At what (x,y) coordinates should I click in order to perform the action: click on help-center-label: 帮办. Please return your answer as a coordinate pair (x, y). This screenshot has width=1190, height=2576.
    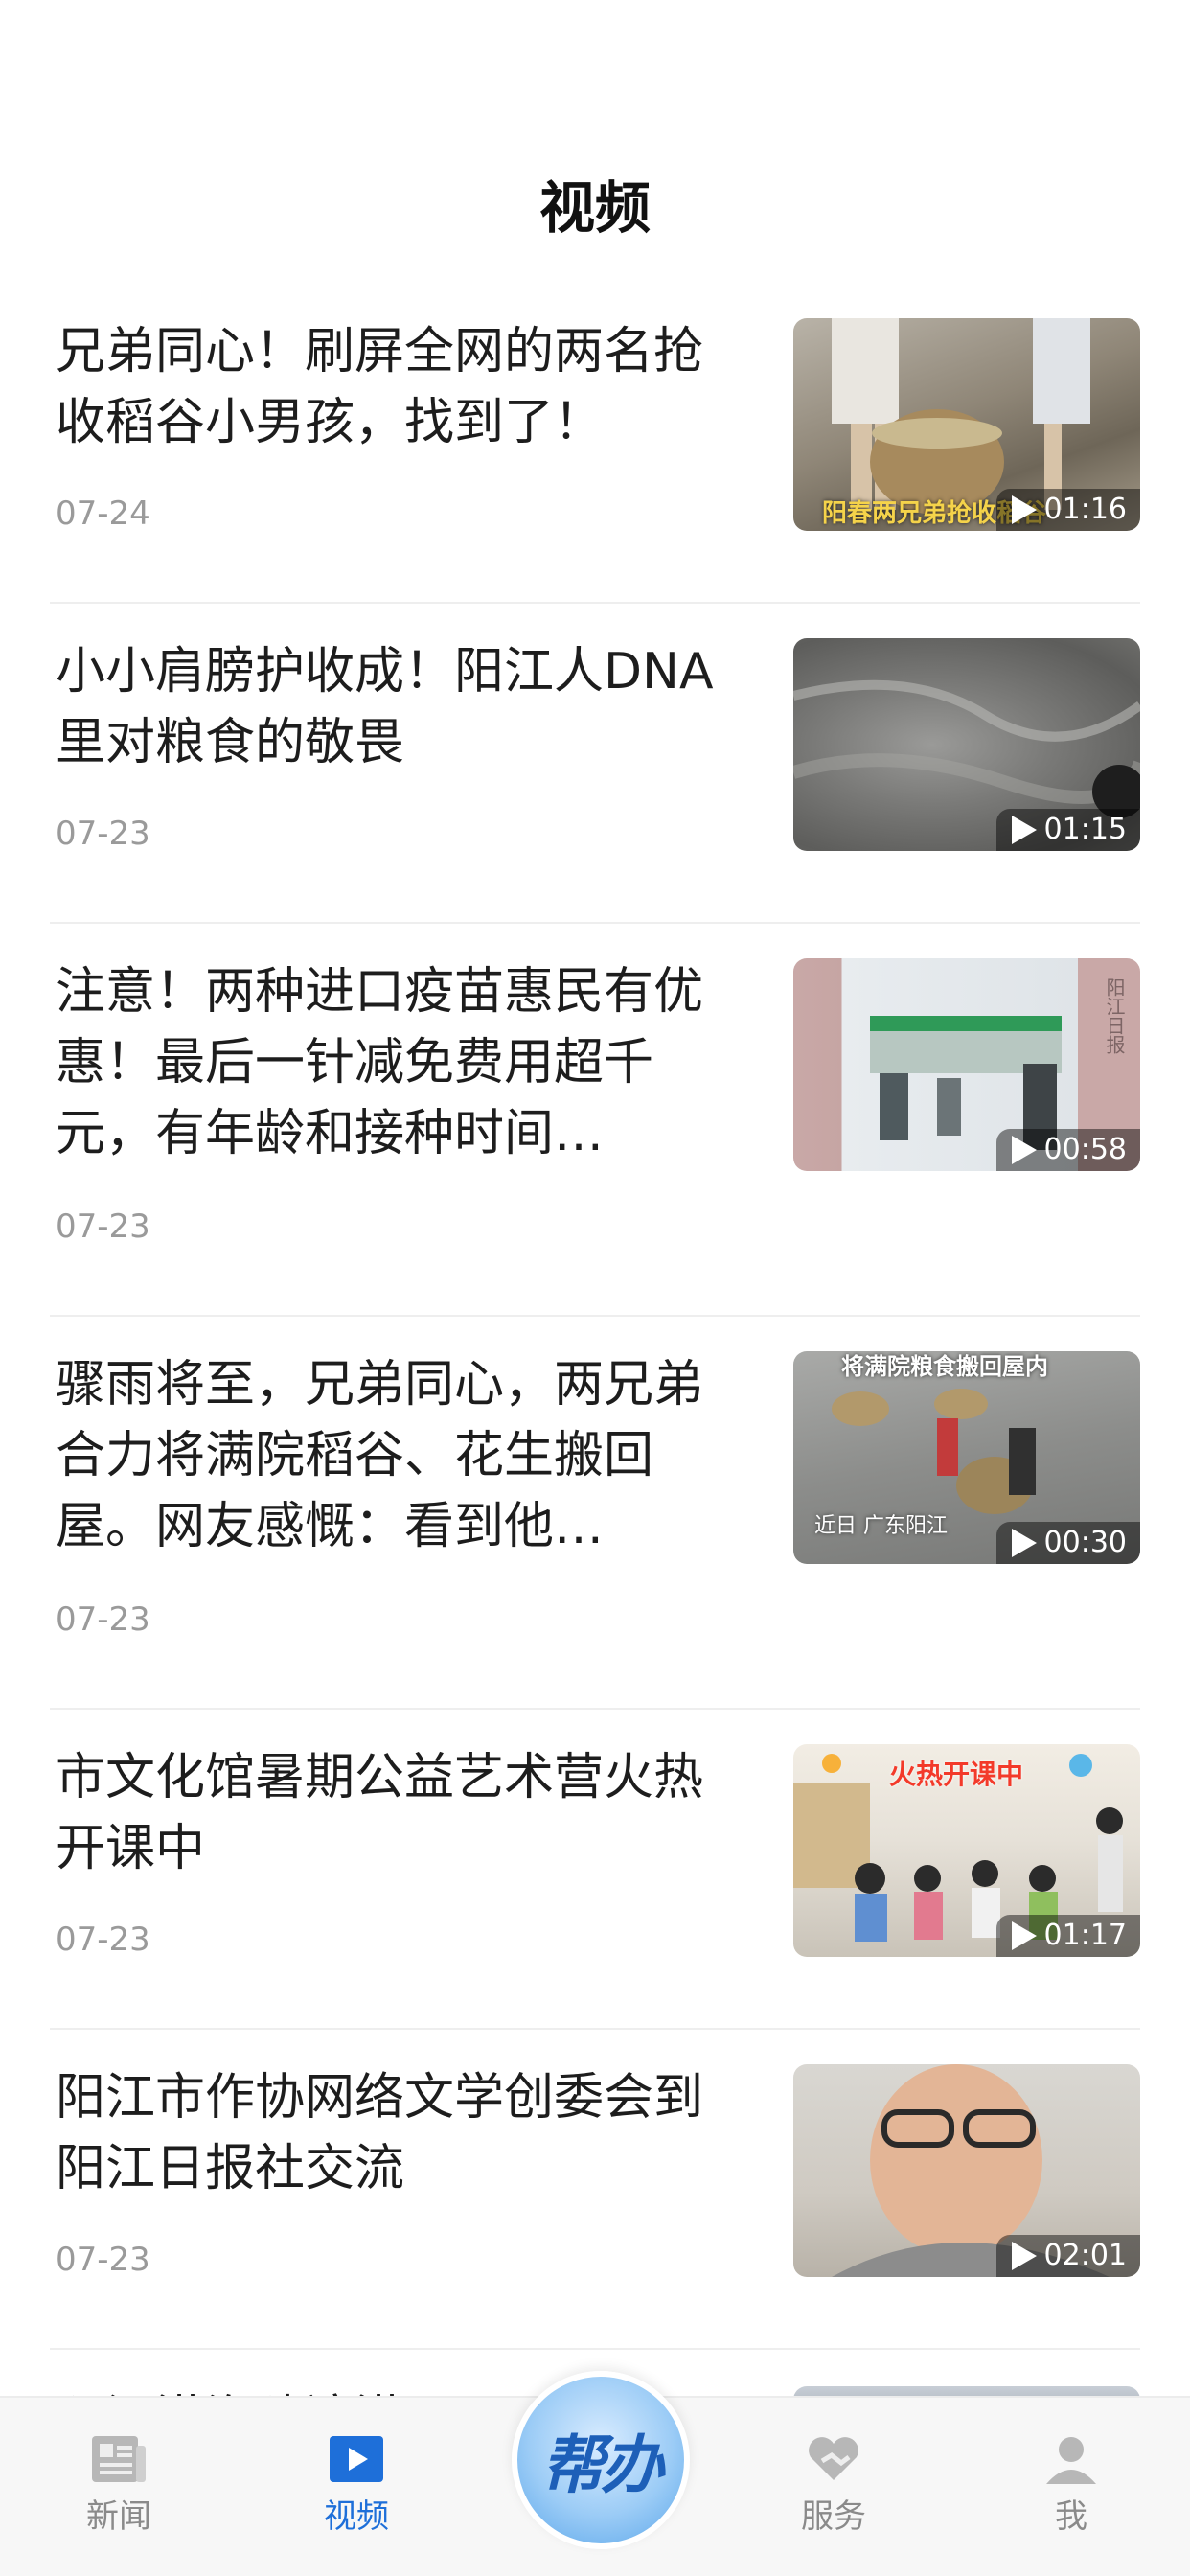
    Looking at the image, I should click on (603, 2464).